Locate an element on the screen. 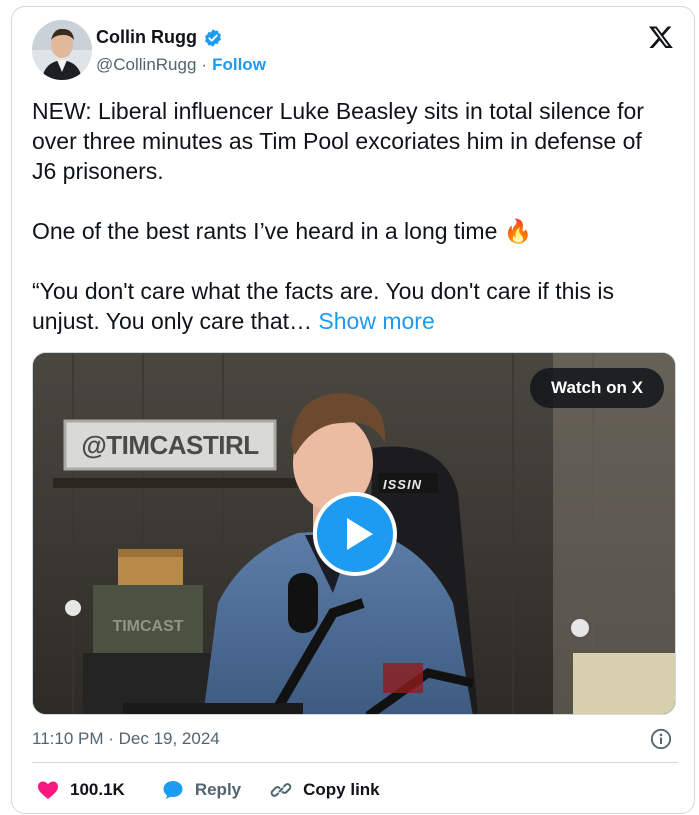 The height and width of the screenshot is (815, 699). watch-on-x-label: Watch on X is located at coordinates (597, 387).